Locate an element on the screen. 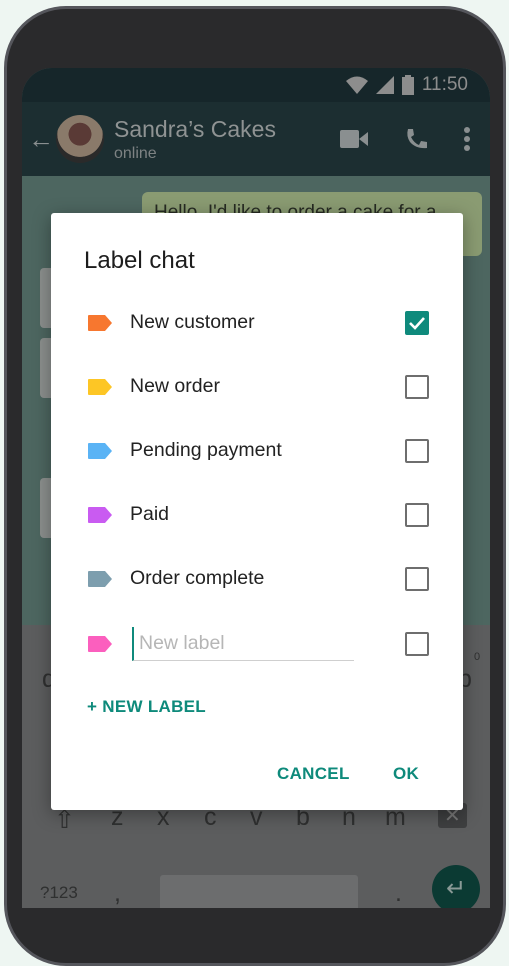 The height and width of the screenshot is (966, 509). new-label-button: + NEW LABEL is located at coordinates (146, 707).